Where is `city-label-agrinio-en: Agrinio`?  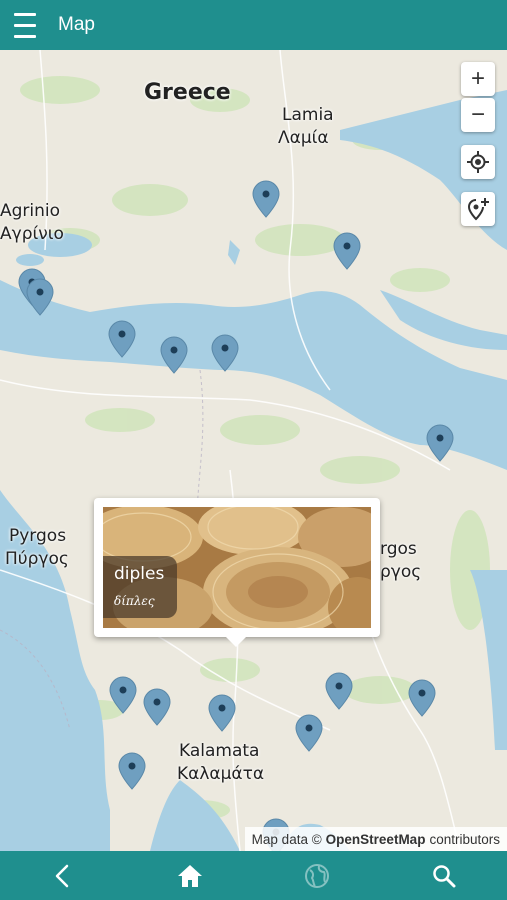
city-label-agrinio-en: Agrinio is located at coordinates (30, 211).